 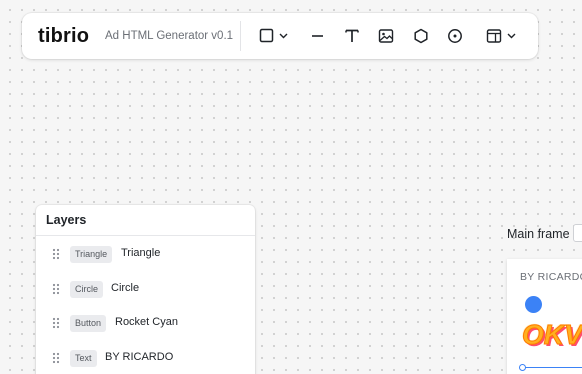 I want to click on text-icon, so click(x=352, y=35).